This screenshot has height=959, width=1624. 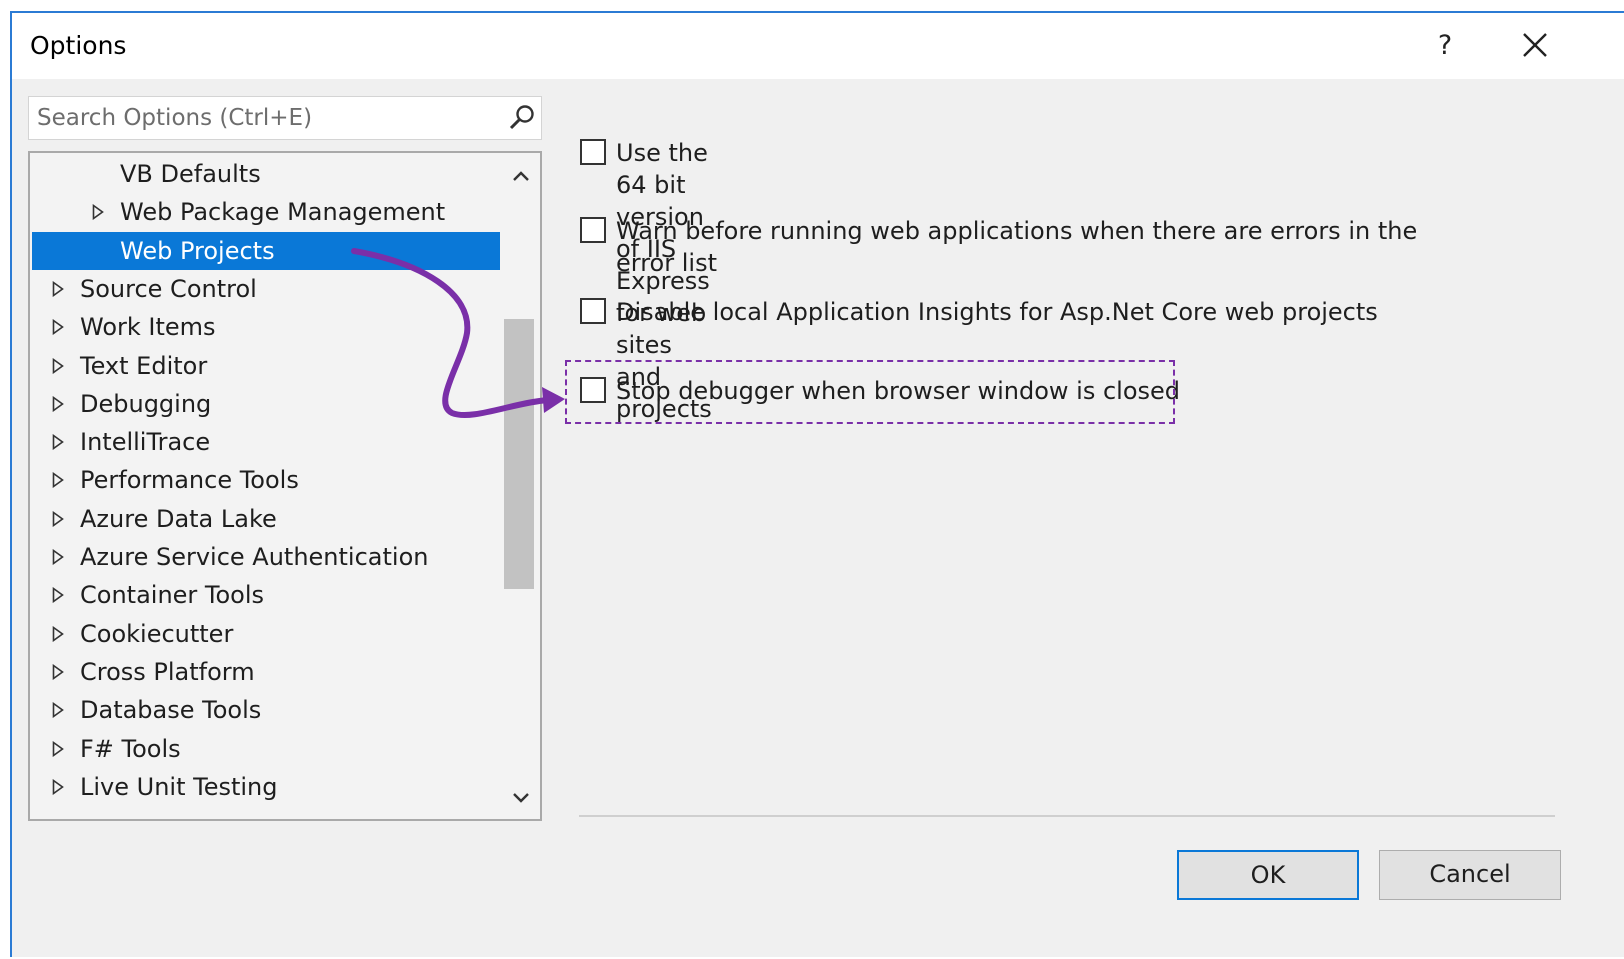 What do you see at coordinates (266, 289) in the screenshot?
I see `tree-item: Source Control` at bounding box center [266, 289].